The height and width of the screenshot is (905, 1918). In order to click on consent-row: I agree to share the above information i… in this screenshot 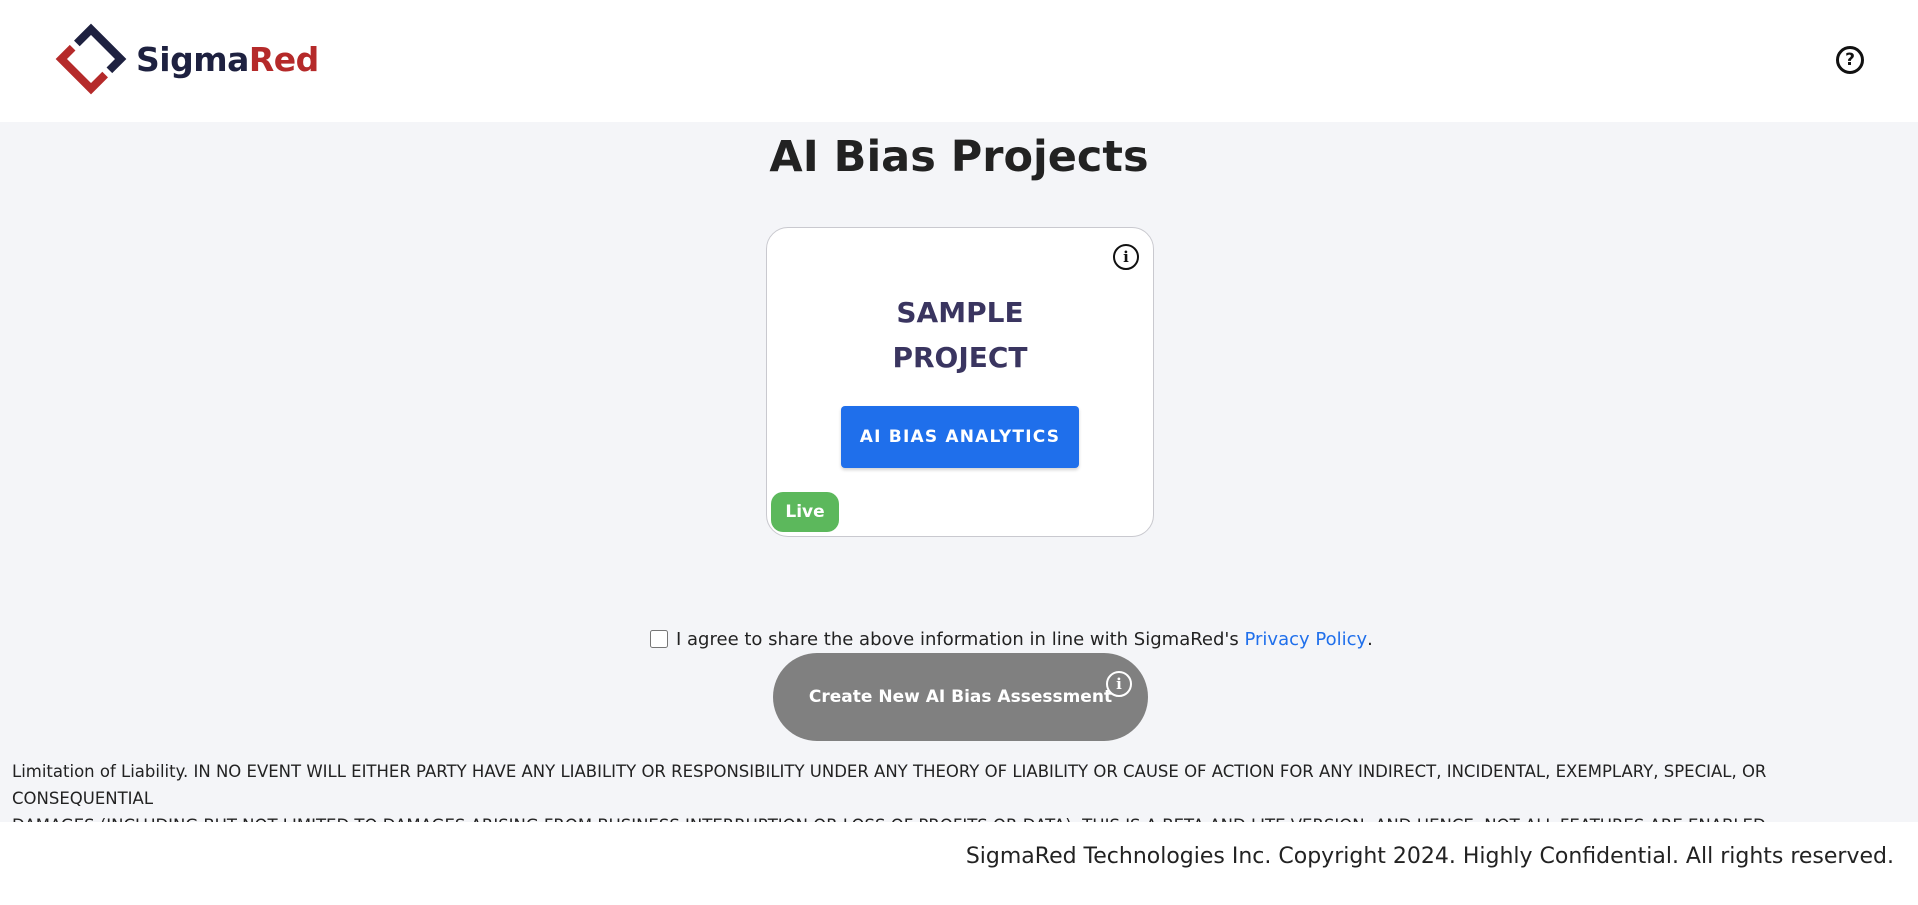, I will do `click(1011, 639)`.